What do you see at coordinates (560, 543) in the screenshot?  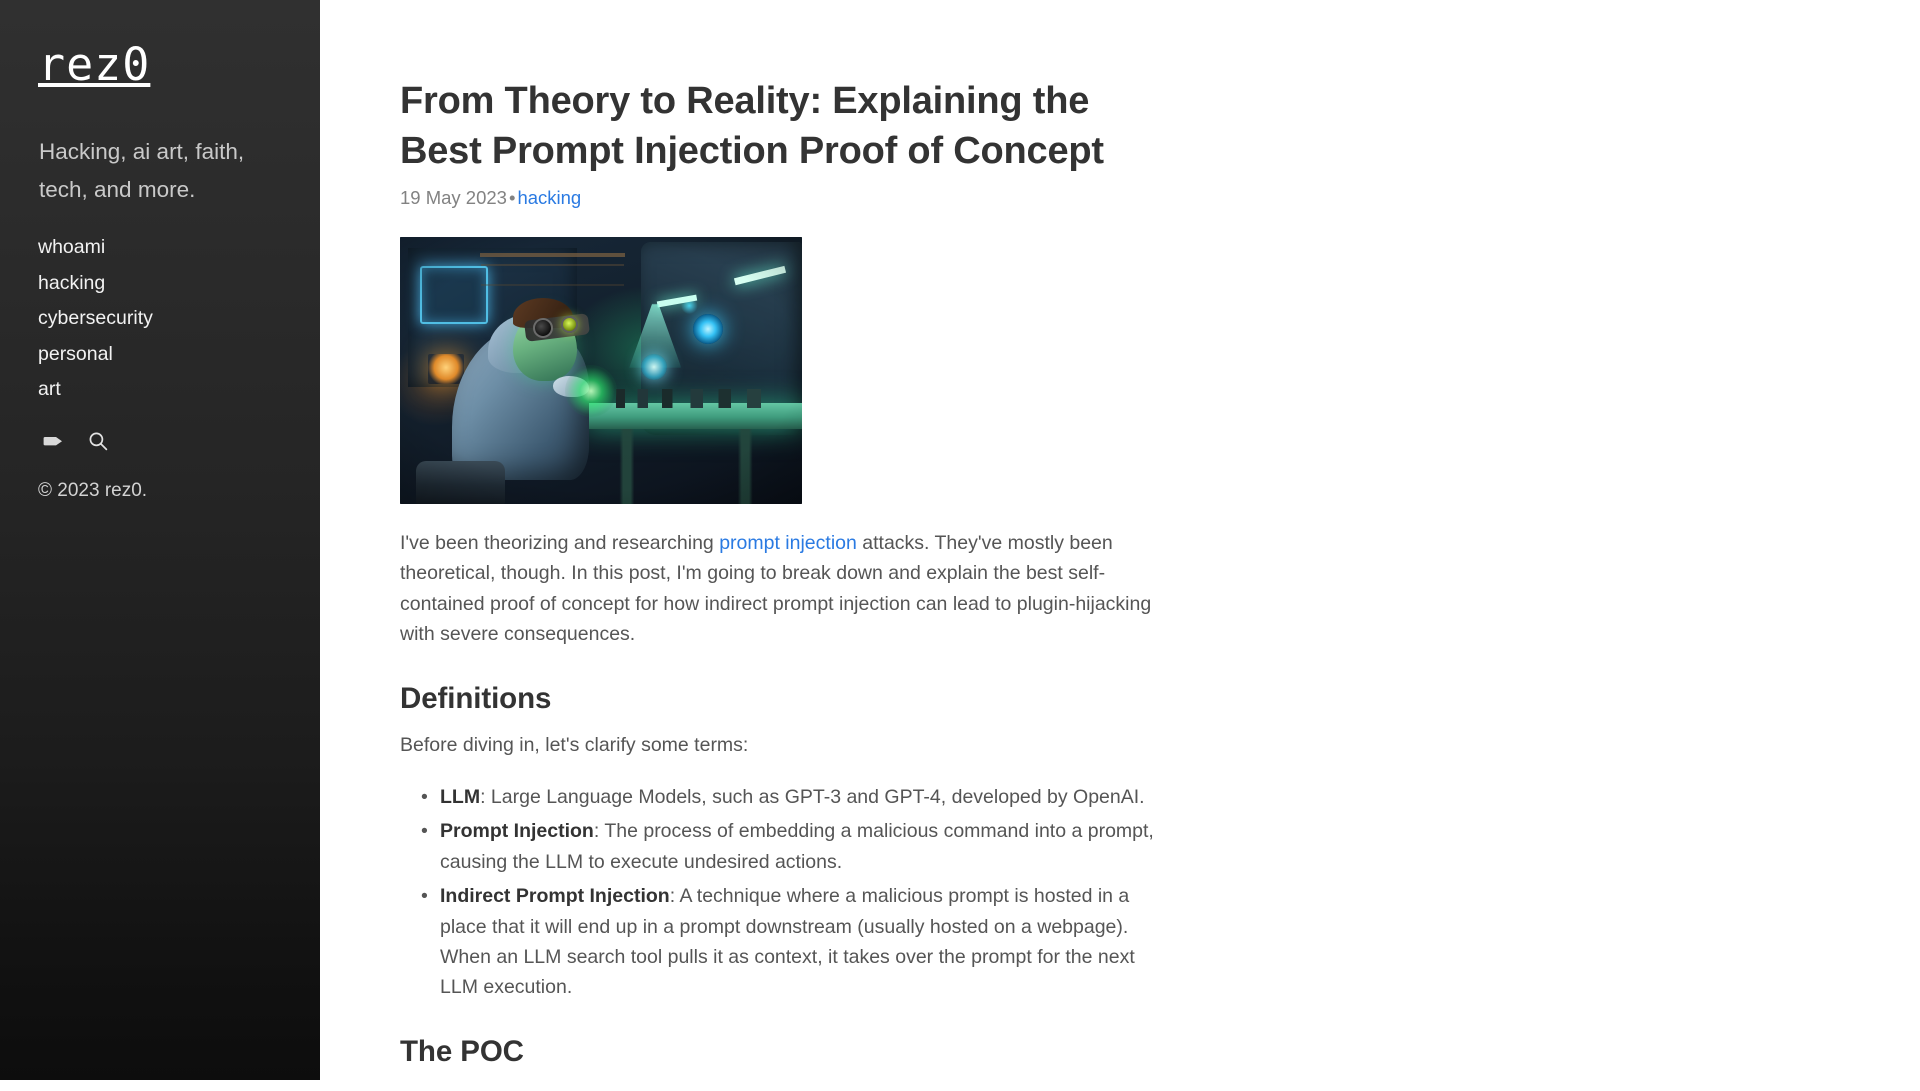 I see `intro-text-before: I've been theorizing and researching` at bounding box center [560, 543].